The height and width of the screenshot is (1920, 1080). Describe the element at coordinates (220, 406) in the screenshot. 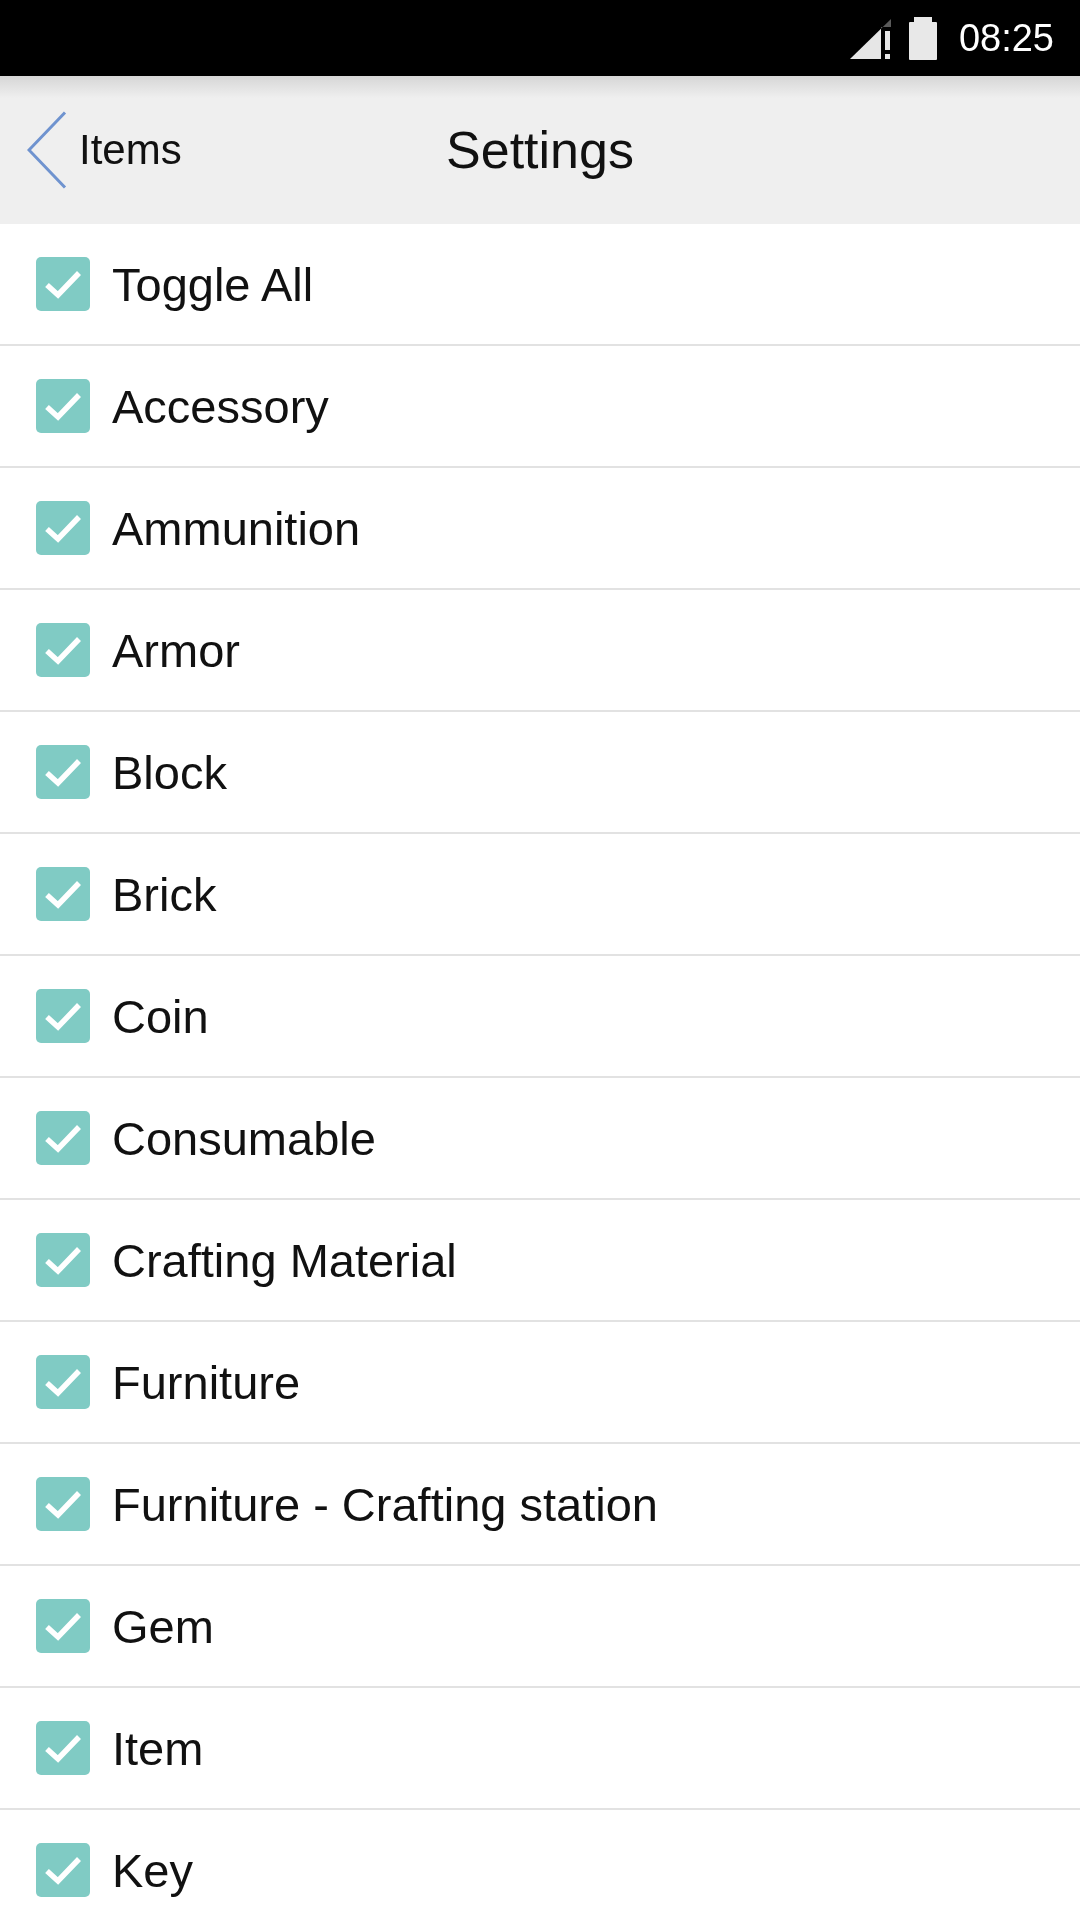

I see `checkbox-label: Accessory` at that location.